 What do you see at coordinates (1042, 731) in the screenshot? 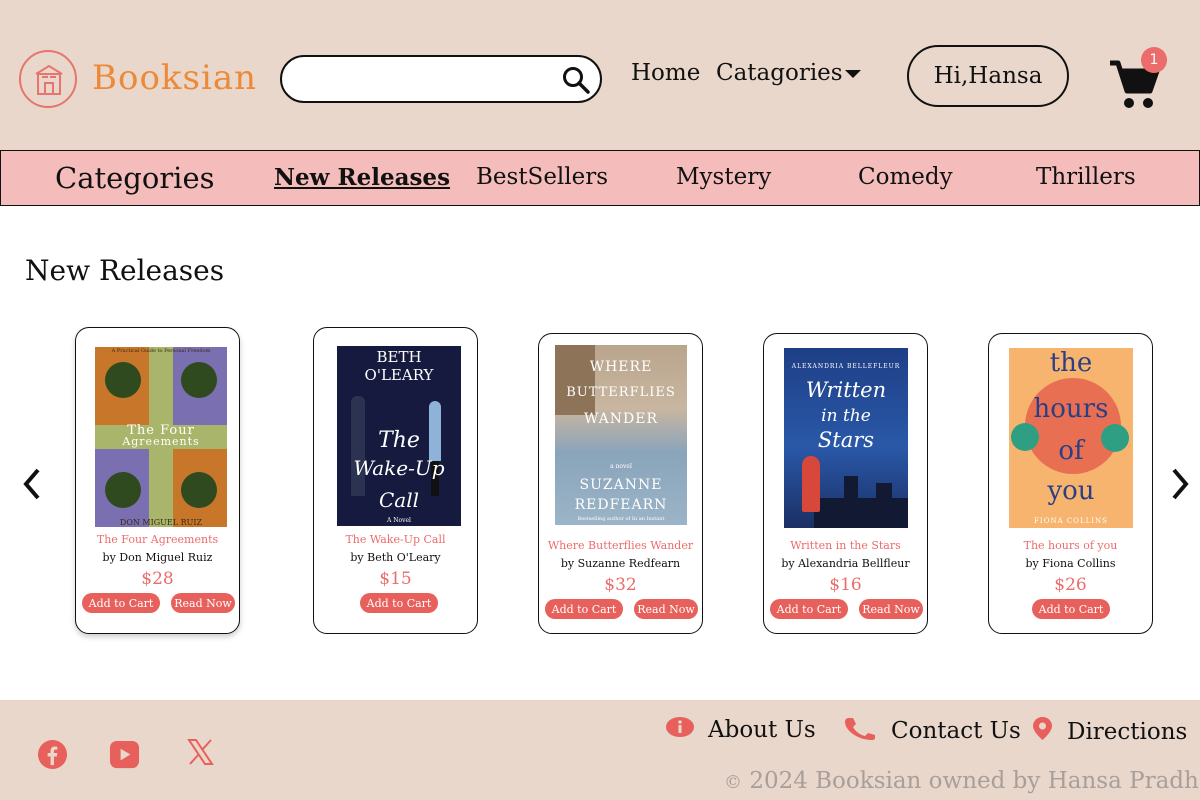
I see `location-pin-icon` at bounding box center [1042, 731].